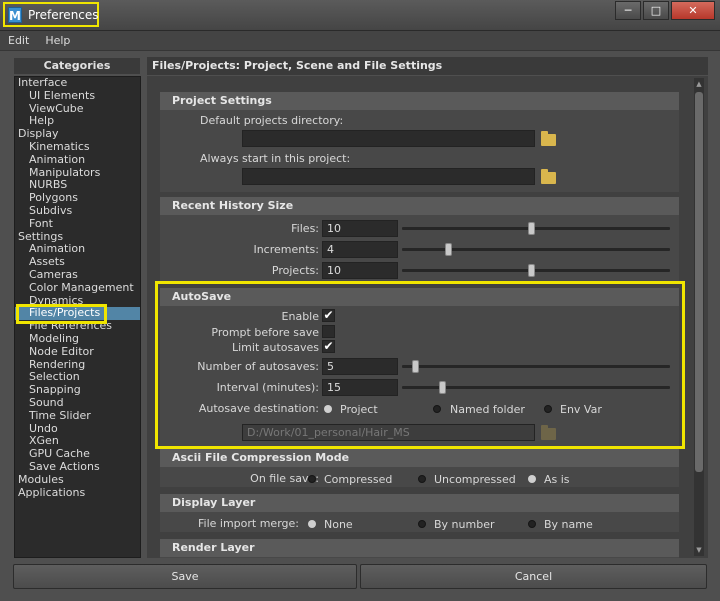  Describe the element at coordinates (328, 346) in the screenshot. I see `limit-autosaves-checkbox: ✔` at that location.